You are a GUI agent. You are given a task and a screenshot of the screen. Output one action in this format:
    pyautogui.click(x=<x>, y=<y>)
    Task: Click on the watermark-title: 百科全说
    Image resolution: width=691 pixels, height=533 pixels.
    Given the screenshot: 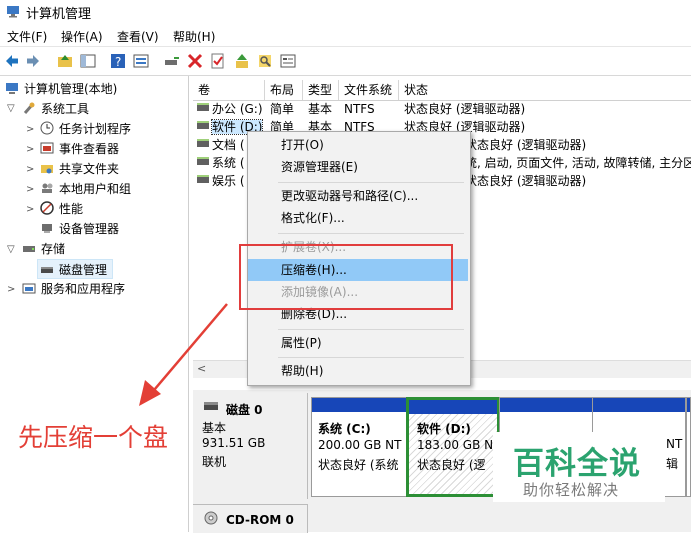 What is the action you would take?
    pyautogui.click(x=577, y=464)
    